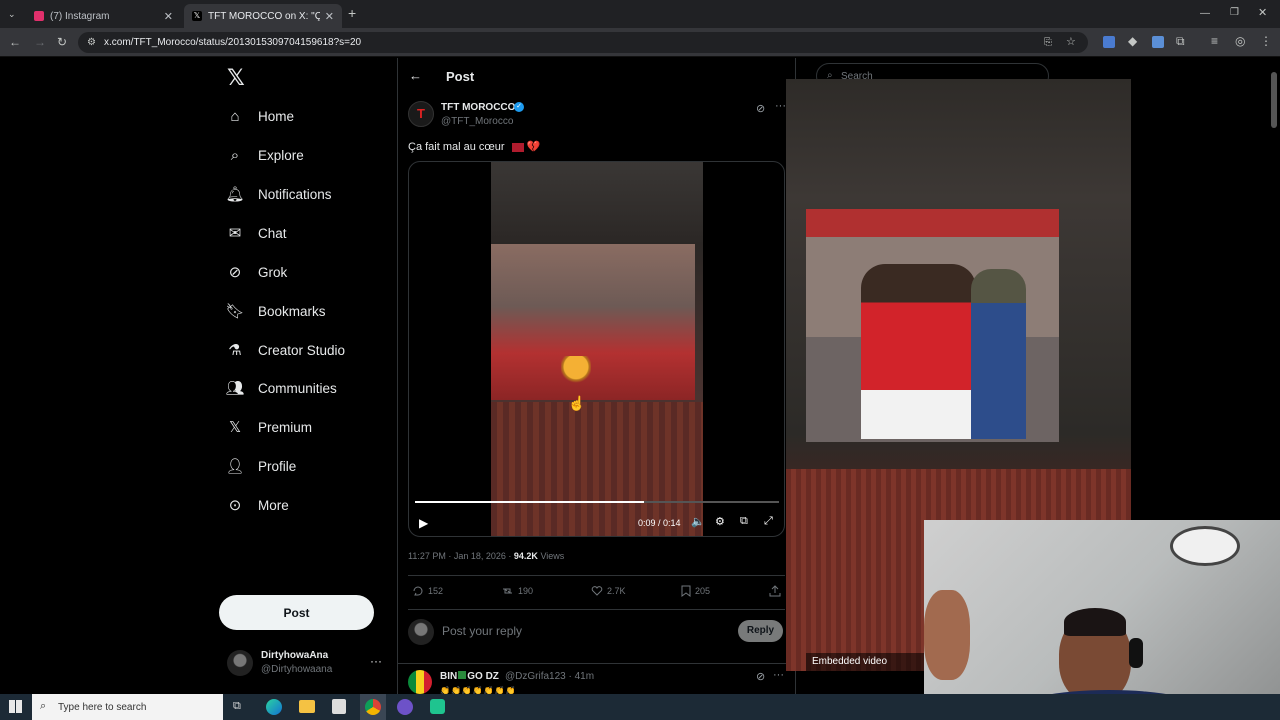 This screenshot has height=720, width=1280. I want to click on nav-item-grok: ⊘ Grok, so click(257, 272).